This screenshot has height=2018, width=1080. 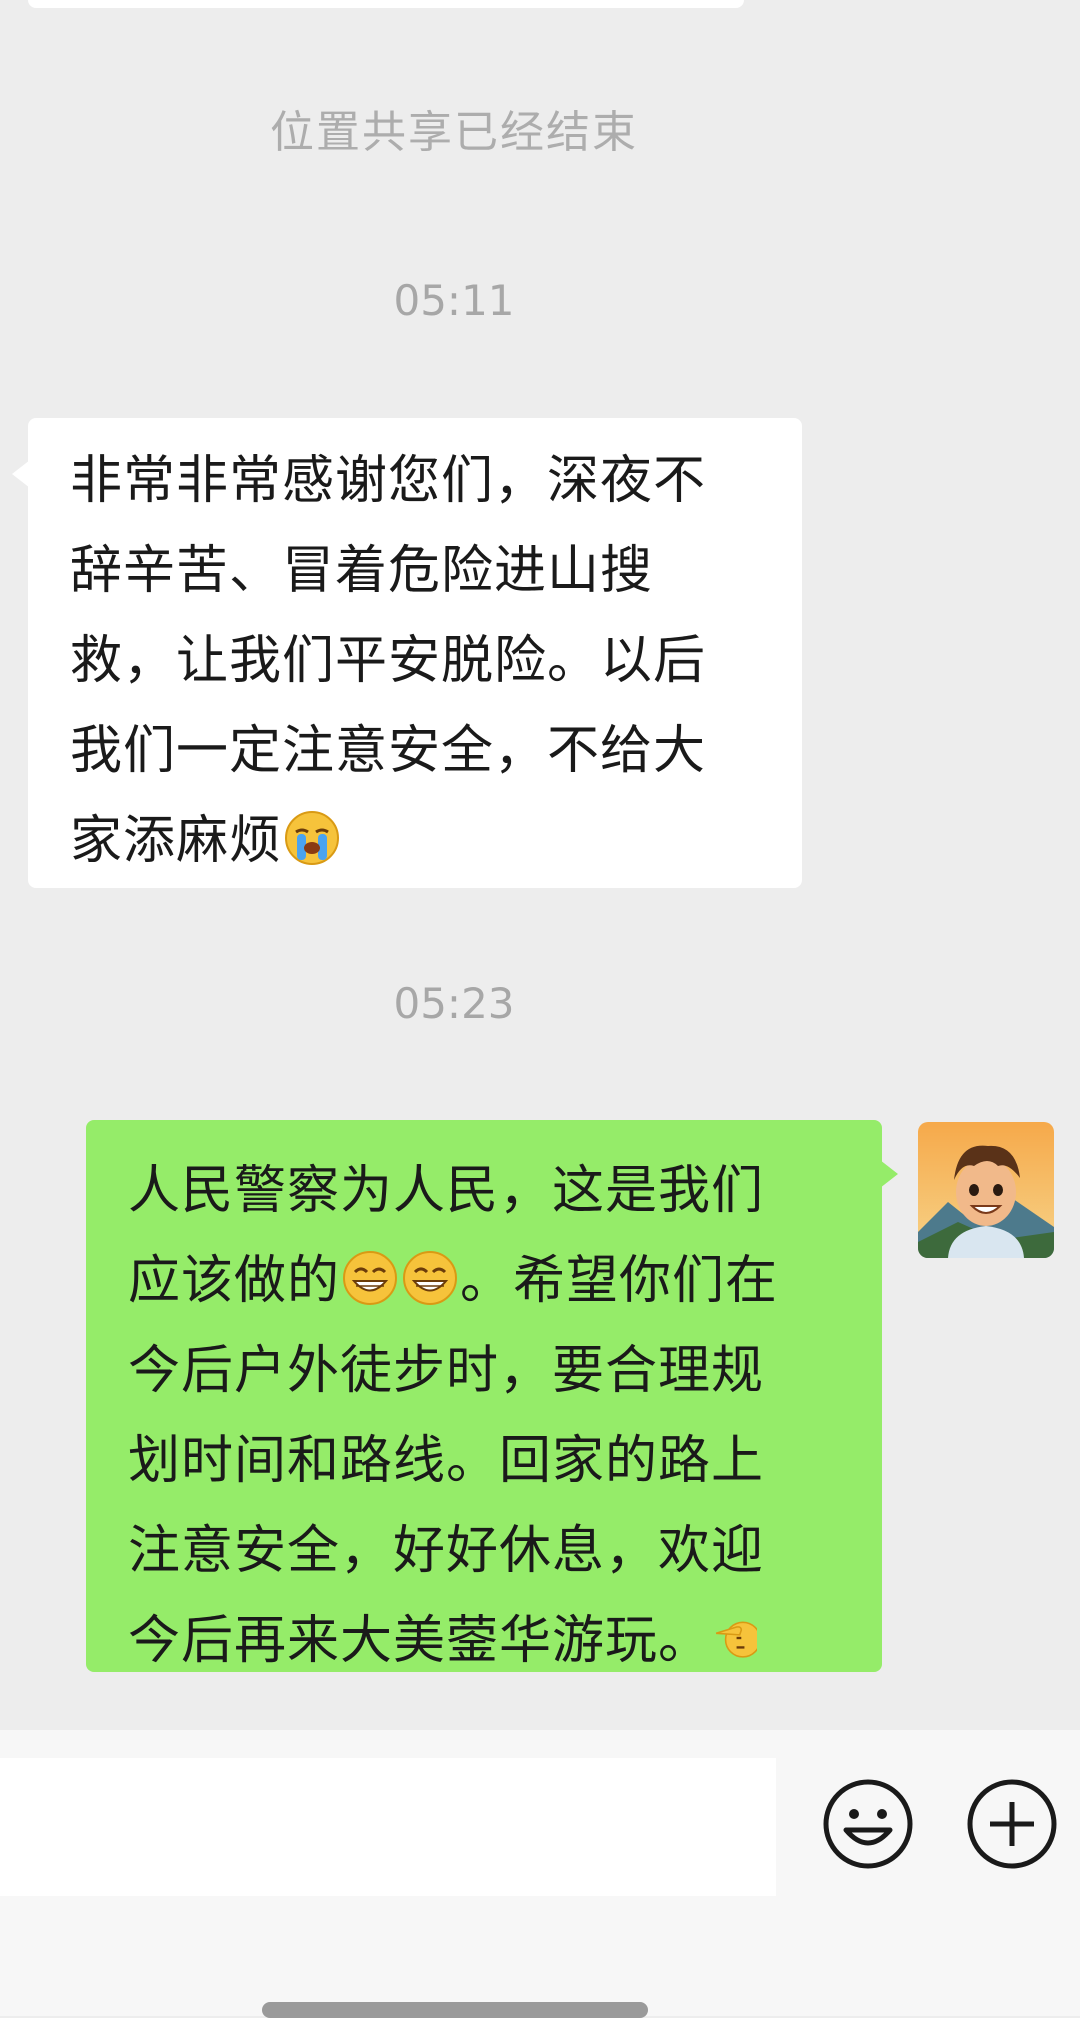 What do you see at coordinates (1012, 1824) in the screenshot?
I see `plus-circle-icon` at bounding box center [1012, 1824].